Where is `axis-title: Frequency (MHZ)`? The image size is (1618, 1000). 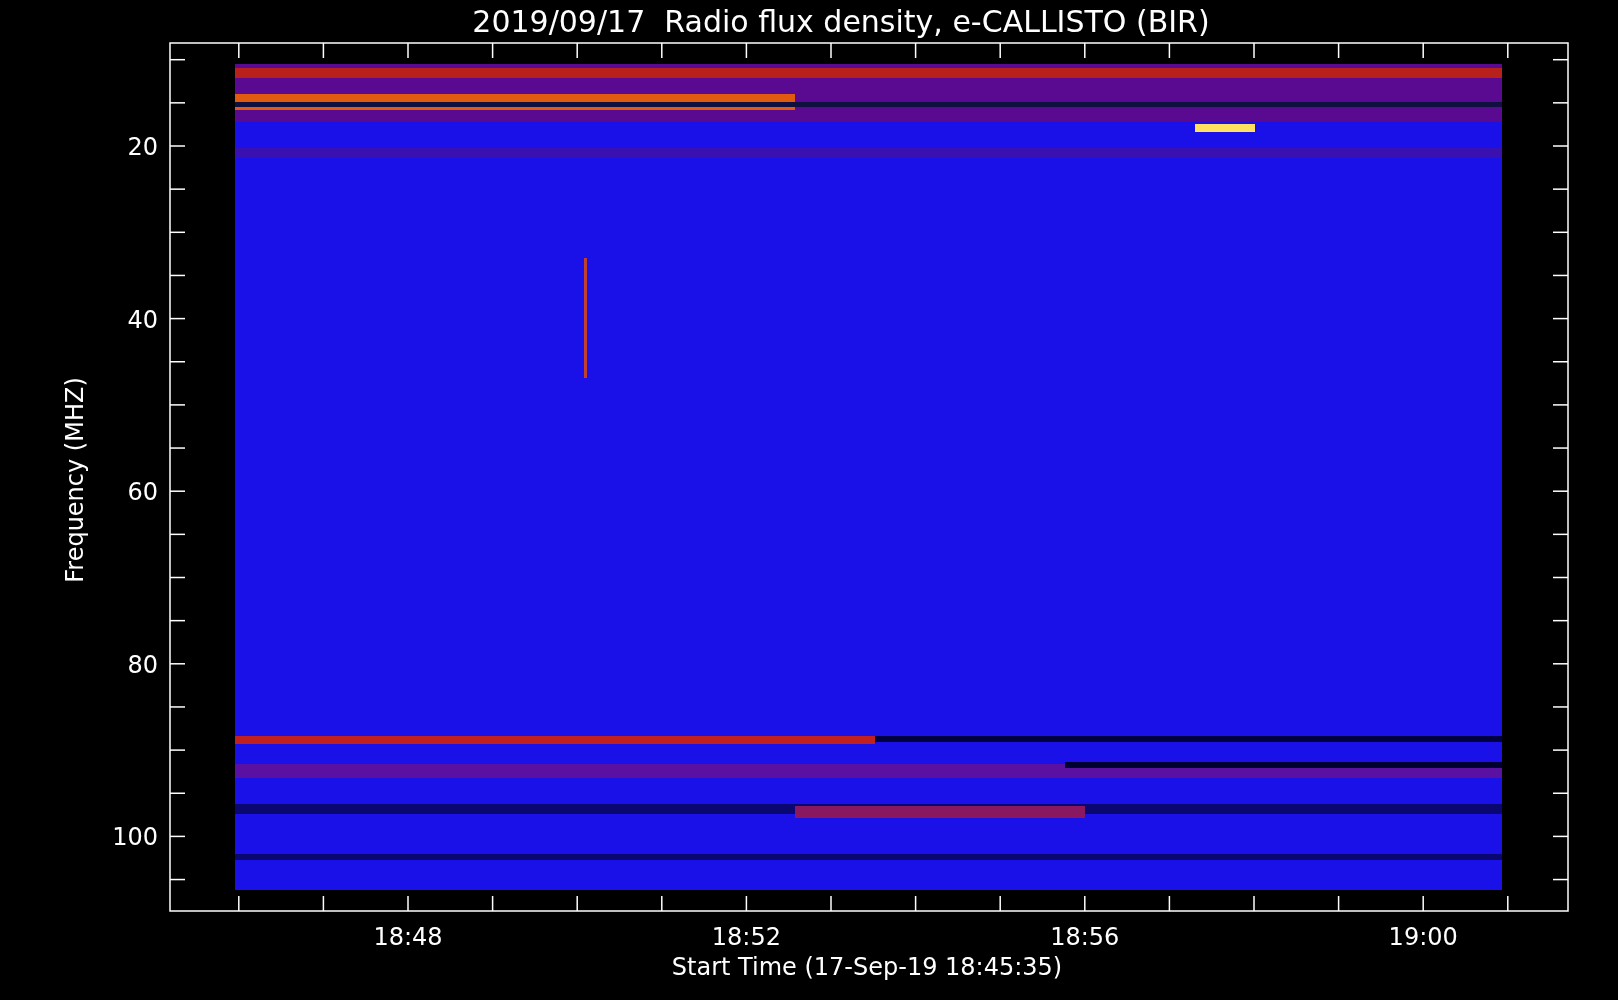 axis-title: Frequency (MHZ) is located at coordinates (75, 480).